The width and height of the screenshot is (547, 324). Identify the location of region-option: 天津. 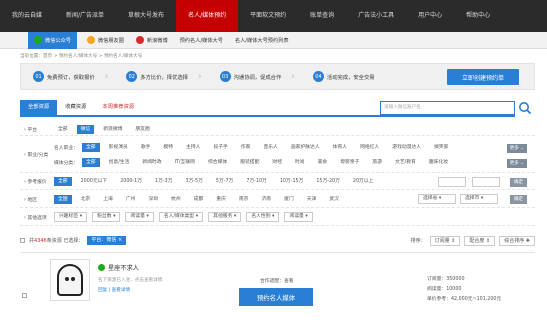
(312, 199).